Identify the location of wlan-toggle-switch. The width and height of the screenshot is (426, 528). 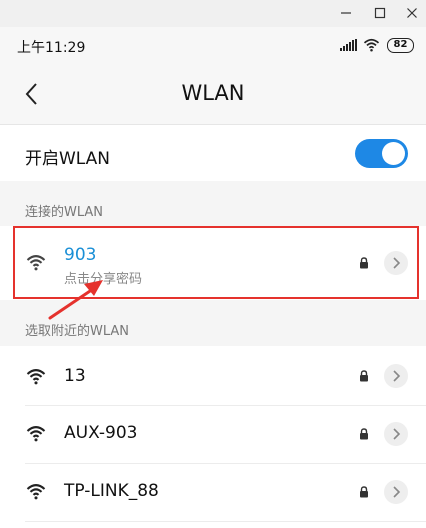
(381, 153).